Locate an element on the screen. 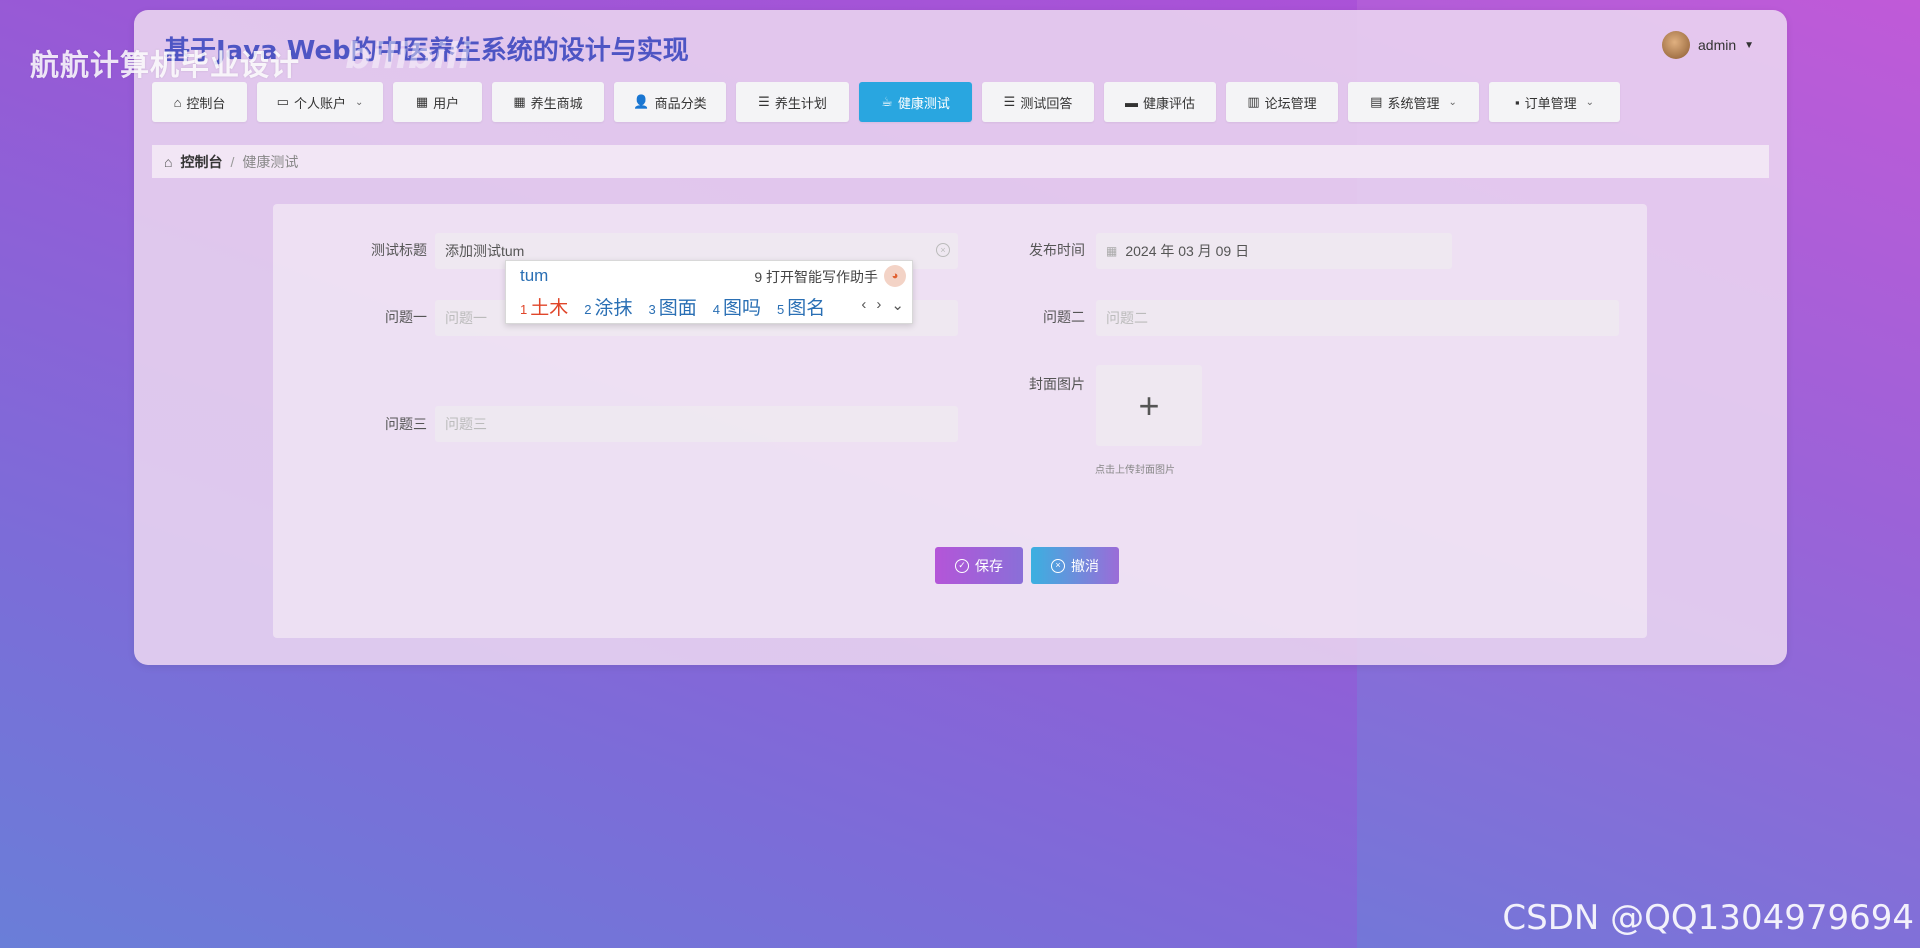  nav-account: ▭ 个人账户 ⌄ is located at coordinates (320, 102).